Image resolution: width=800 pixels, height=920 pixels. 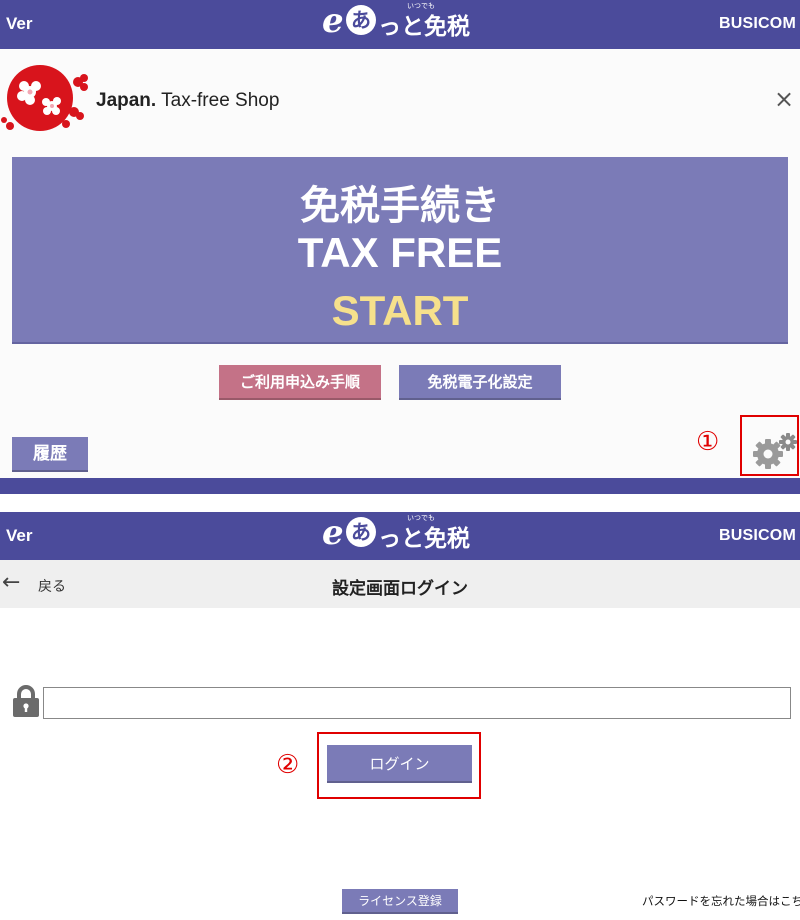 I want to click on password-input, so click(x=417, y=703).